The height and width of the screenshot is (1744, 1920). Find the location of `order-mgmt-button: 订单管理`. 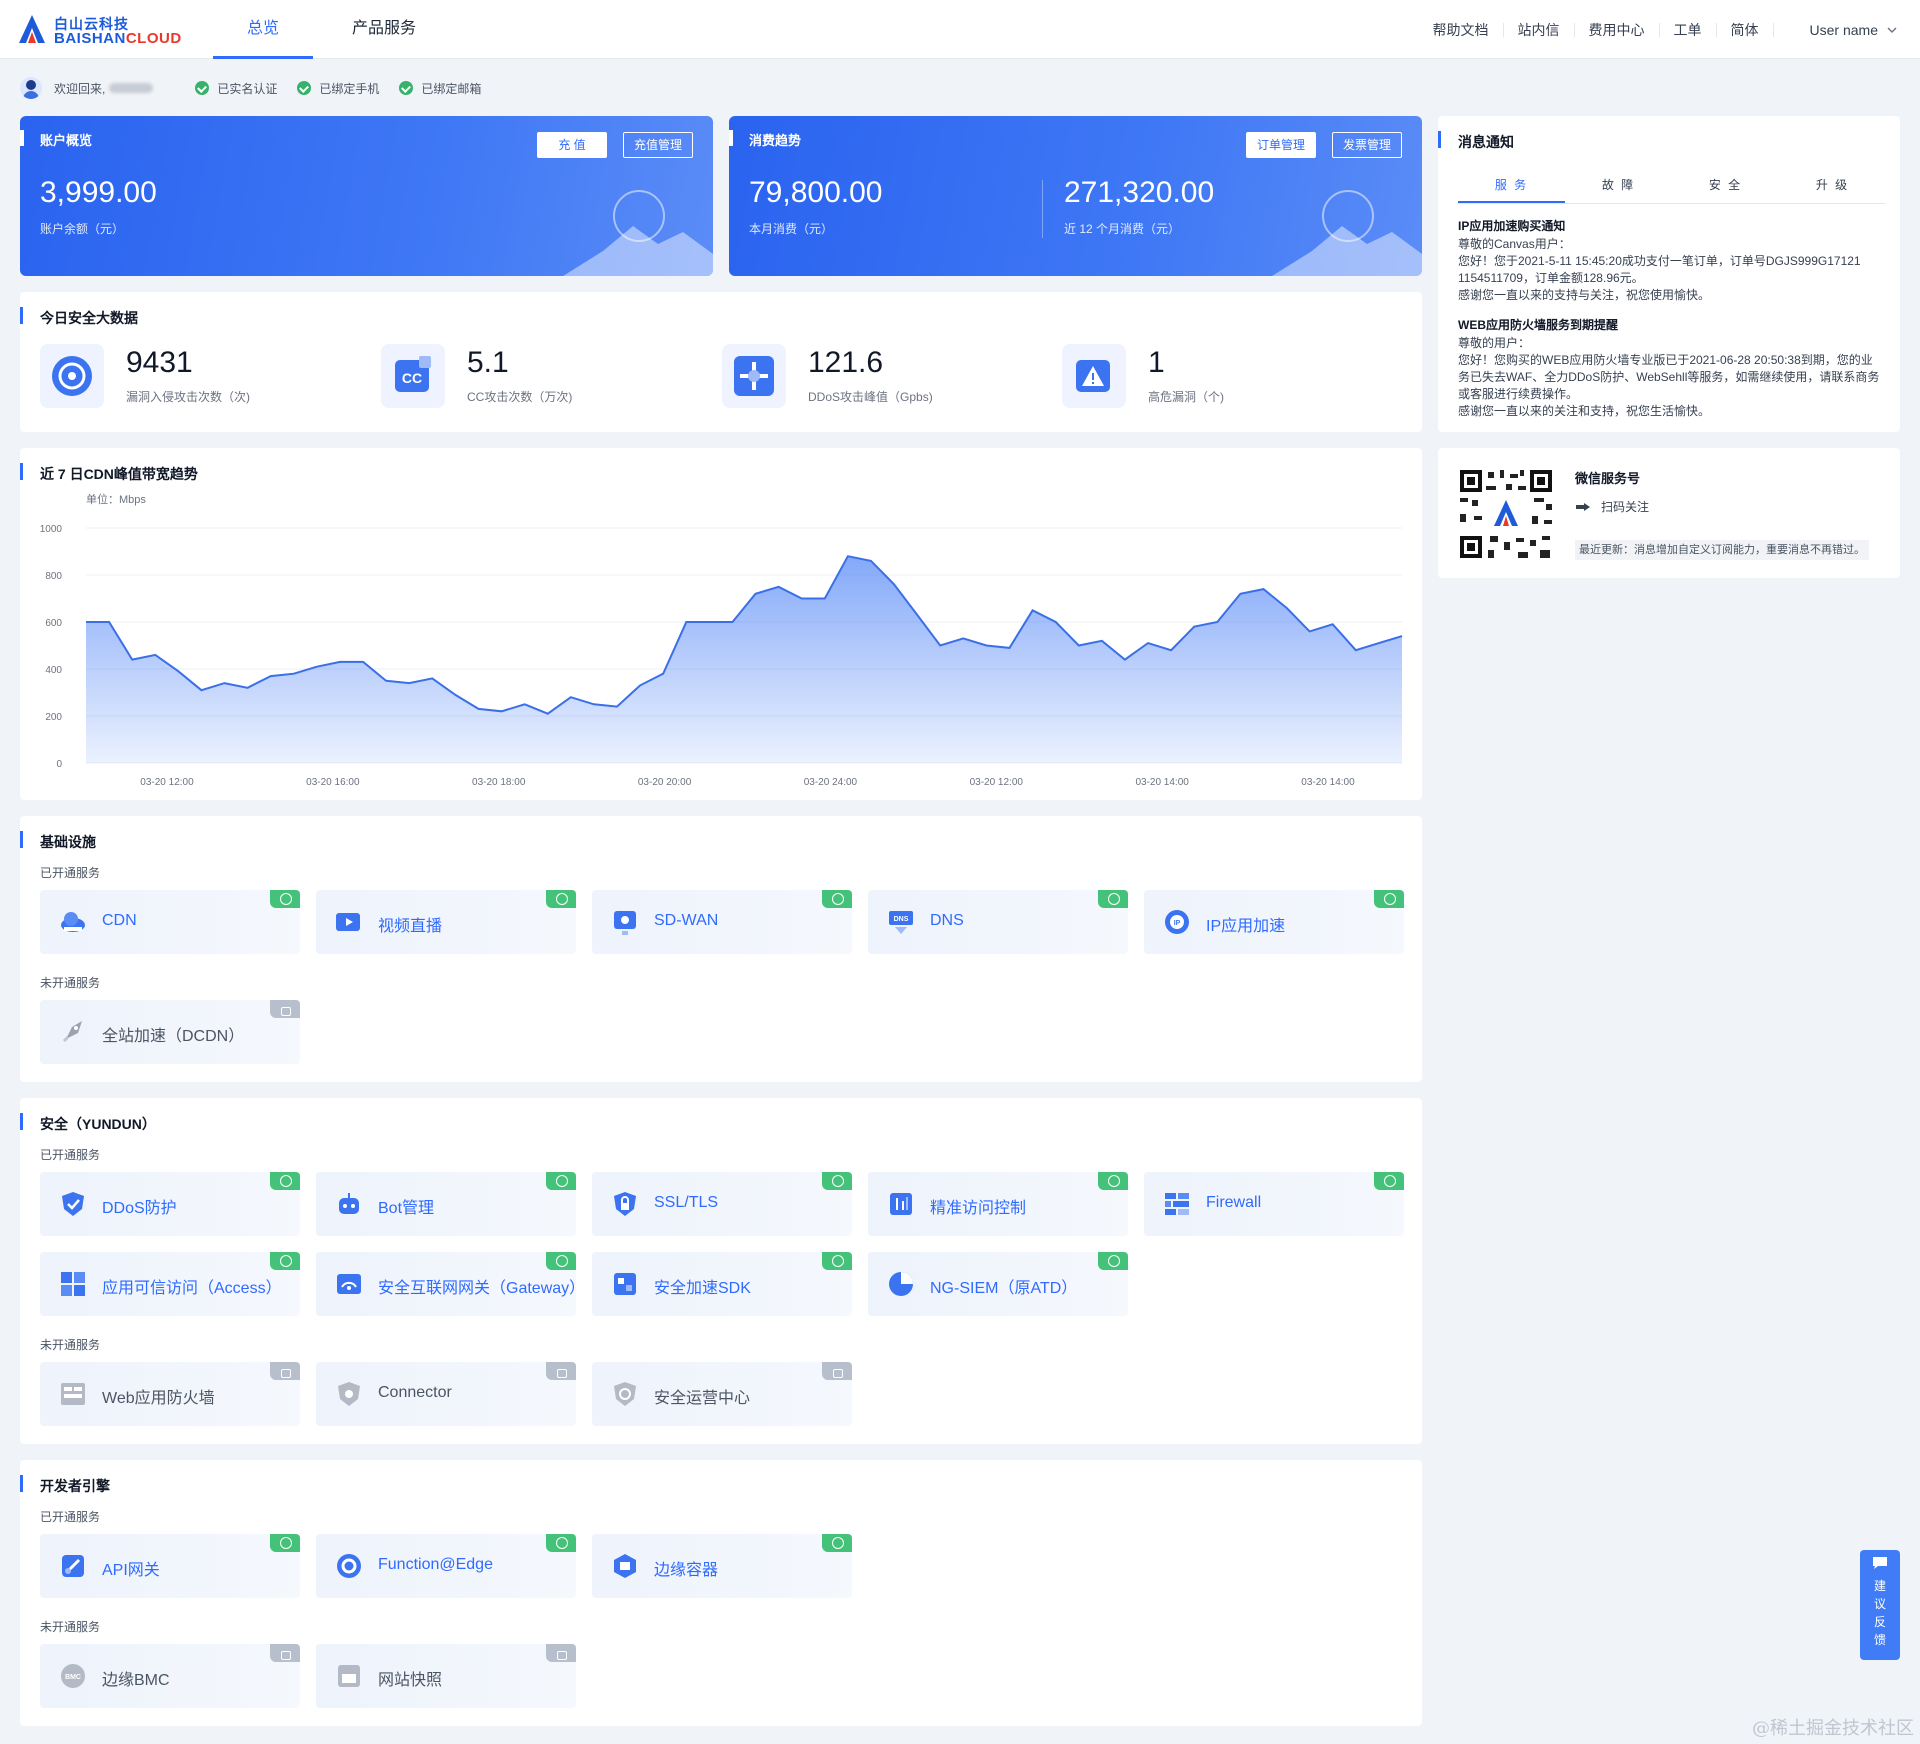

order-mgmt-button: 订单管理 is located at coordinates (1281, 145).